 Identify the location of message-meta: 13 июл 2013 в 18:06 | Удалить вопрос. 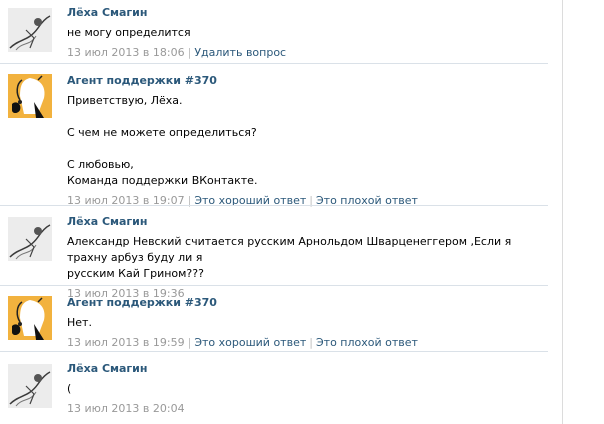
(308, 53).